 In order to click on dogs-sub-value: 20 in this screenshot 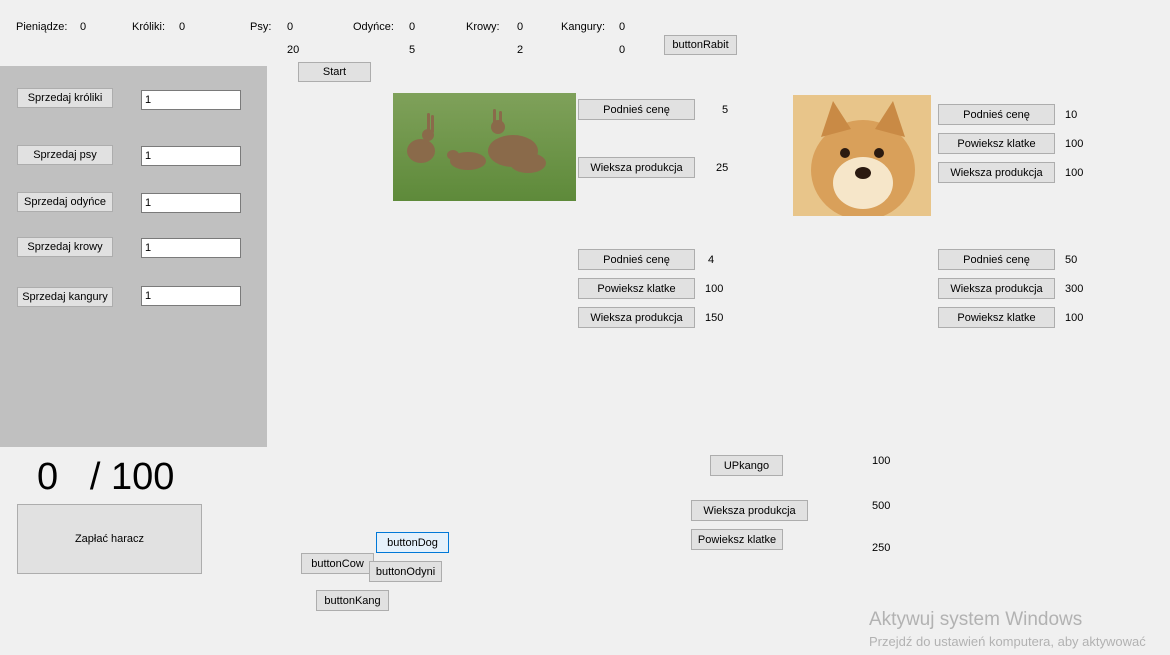, I will do `click(293, 50)`.